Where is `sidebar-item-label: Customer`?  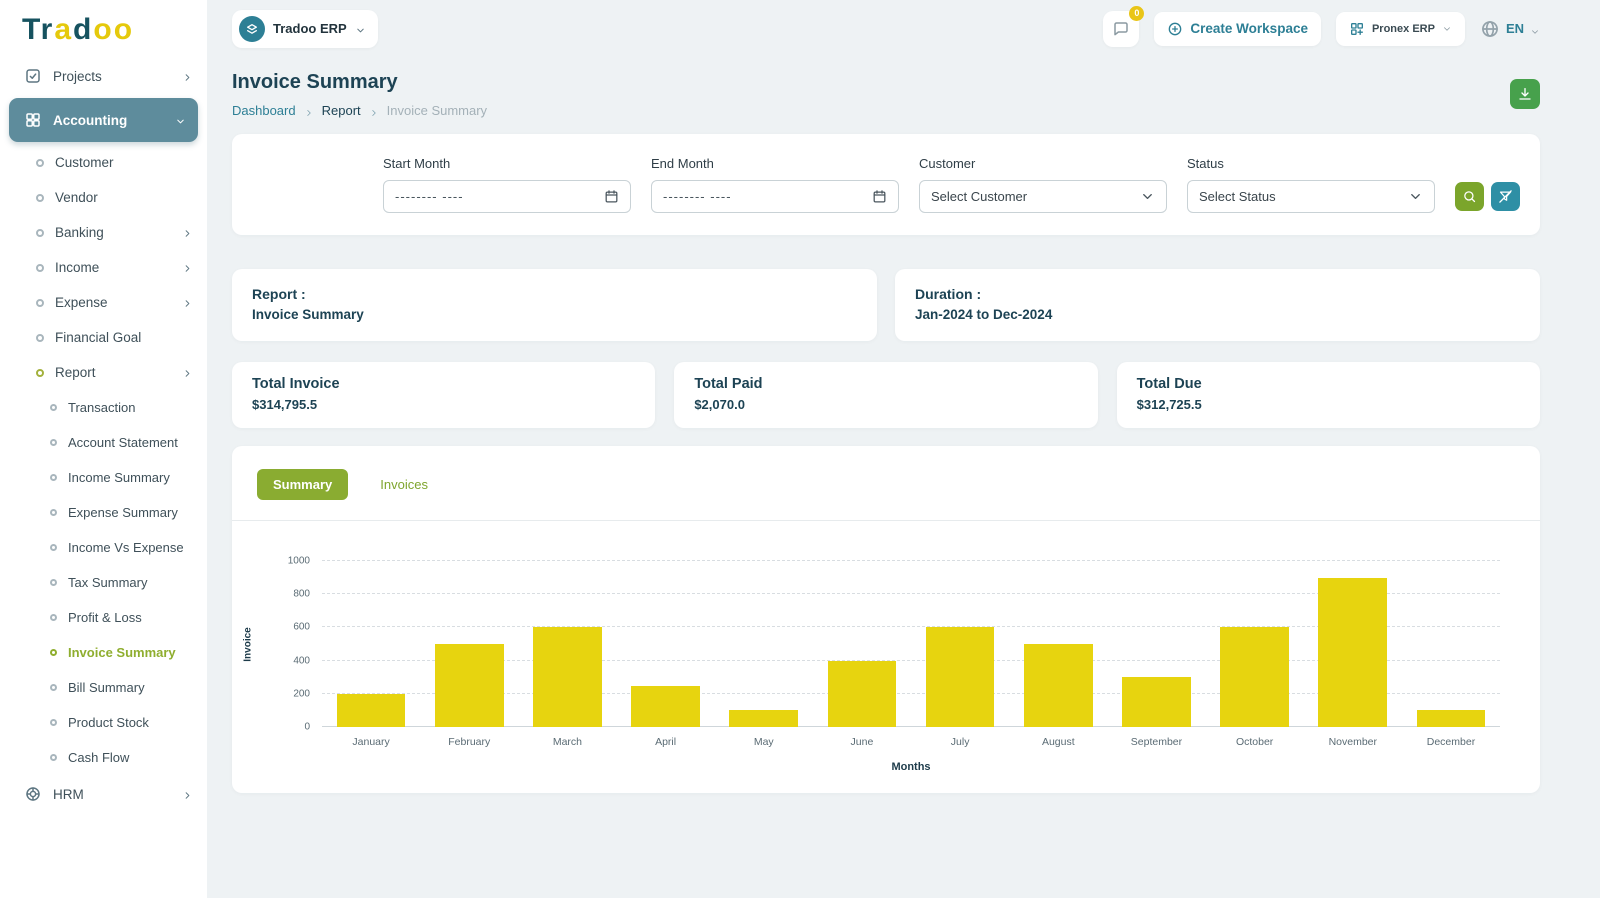 sidebar-item-label: Customer is located at coordinates (84, 162).